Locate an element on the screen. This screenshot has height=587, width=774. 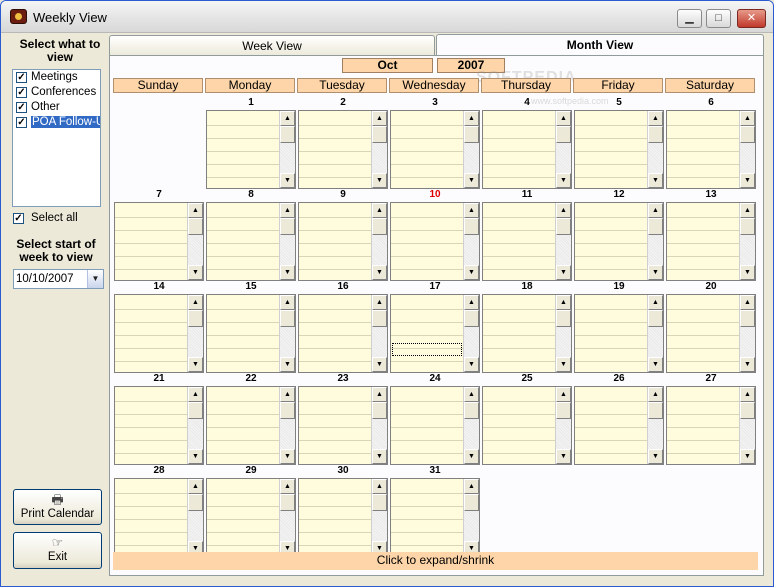
select-all-checkbox: ✓ Select all is located at coordinates (61, 219).